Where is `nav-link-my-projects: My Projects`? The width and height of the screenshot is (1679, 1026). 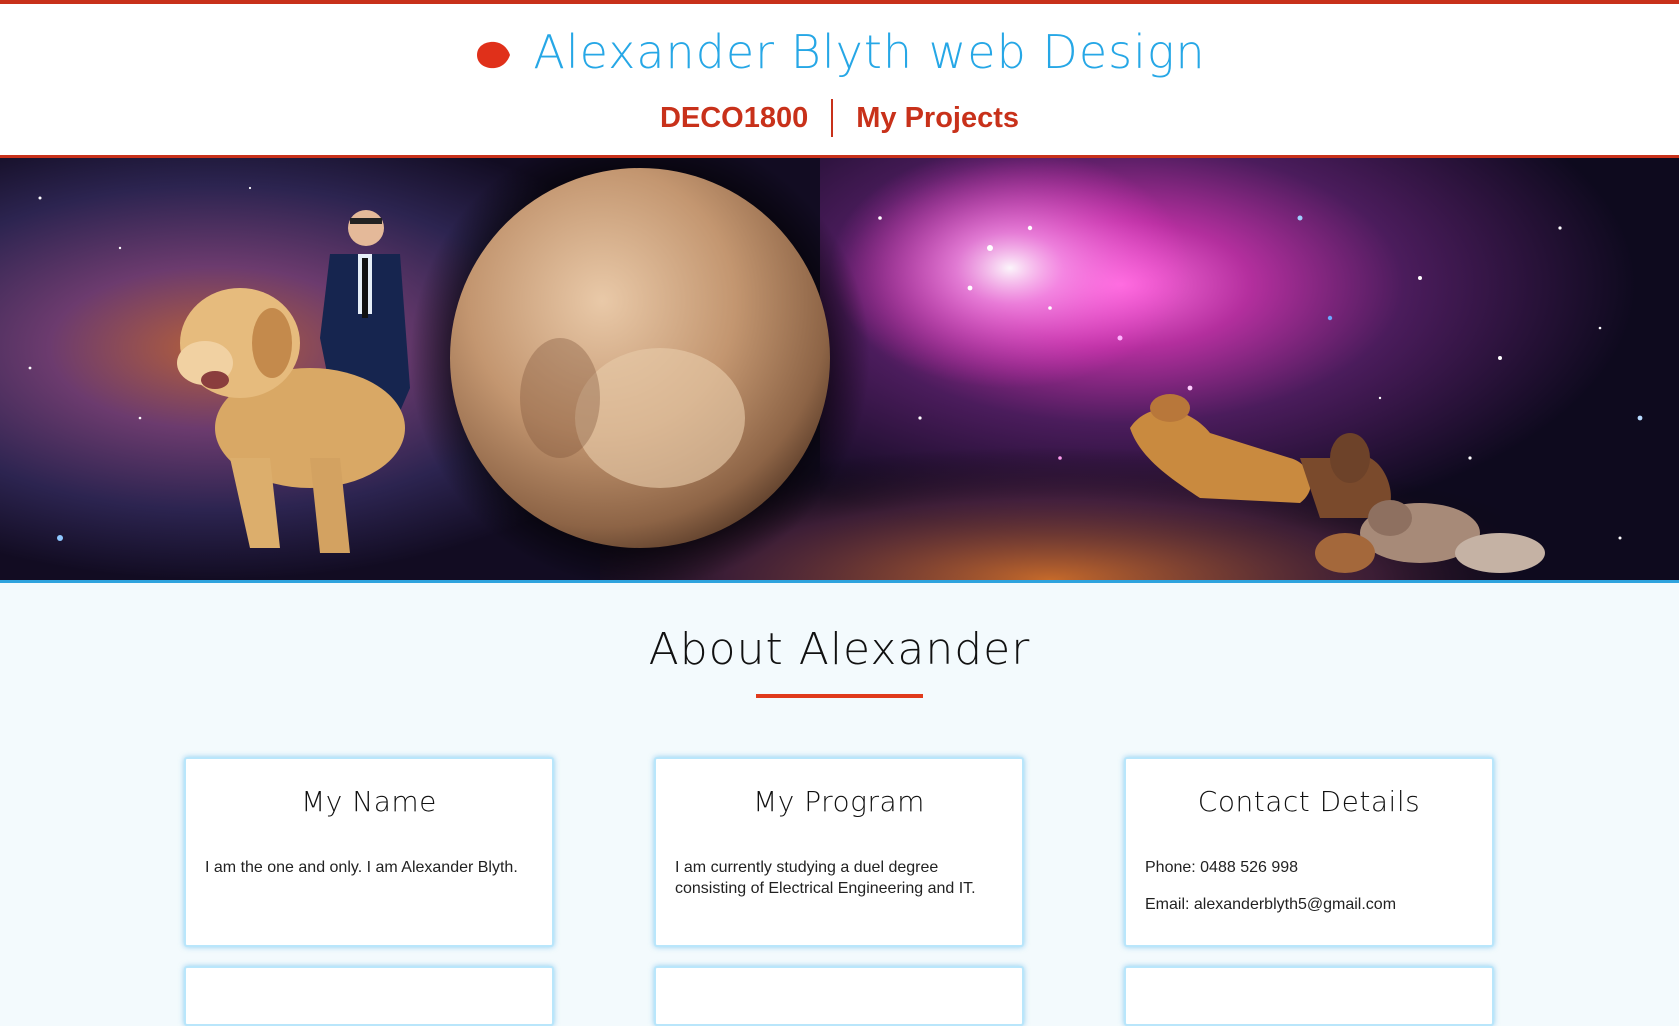
nav-link-my-projects: My Projects is located at coordinates (937, 118).